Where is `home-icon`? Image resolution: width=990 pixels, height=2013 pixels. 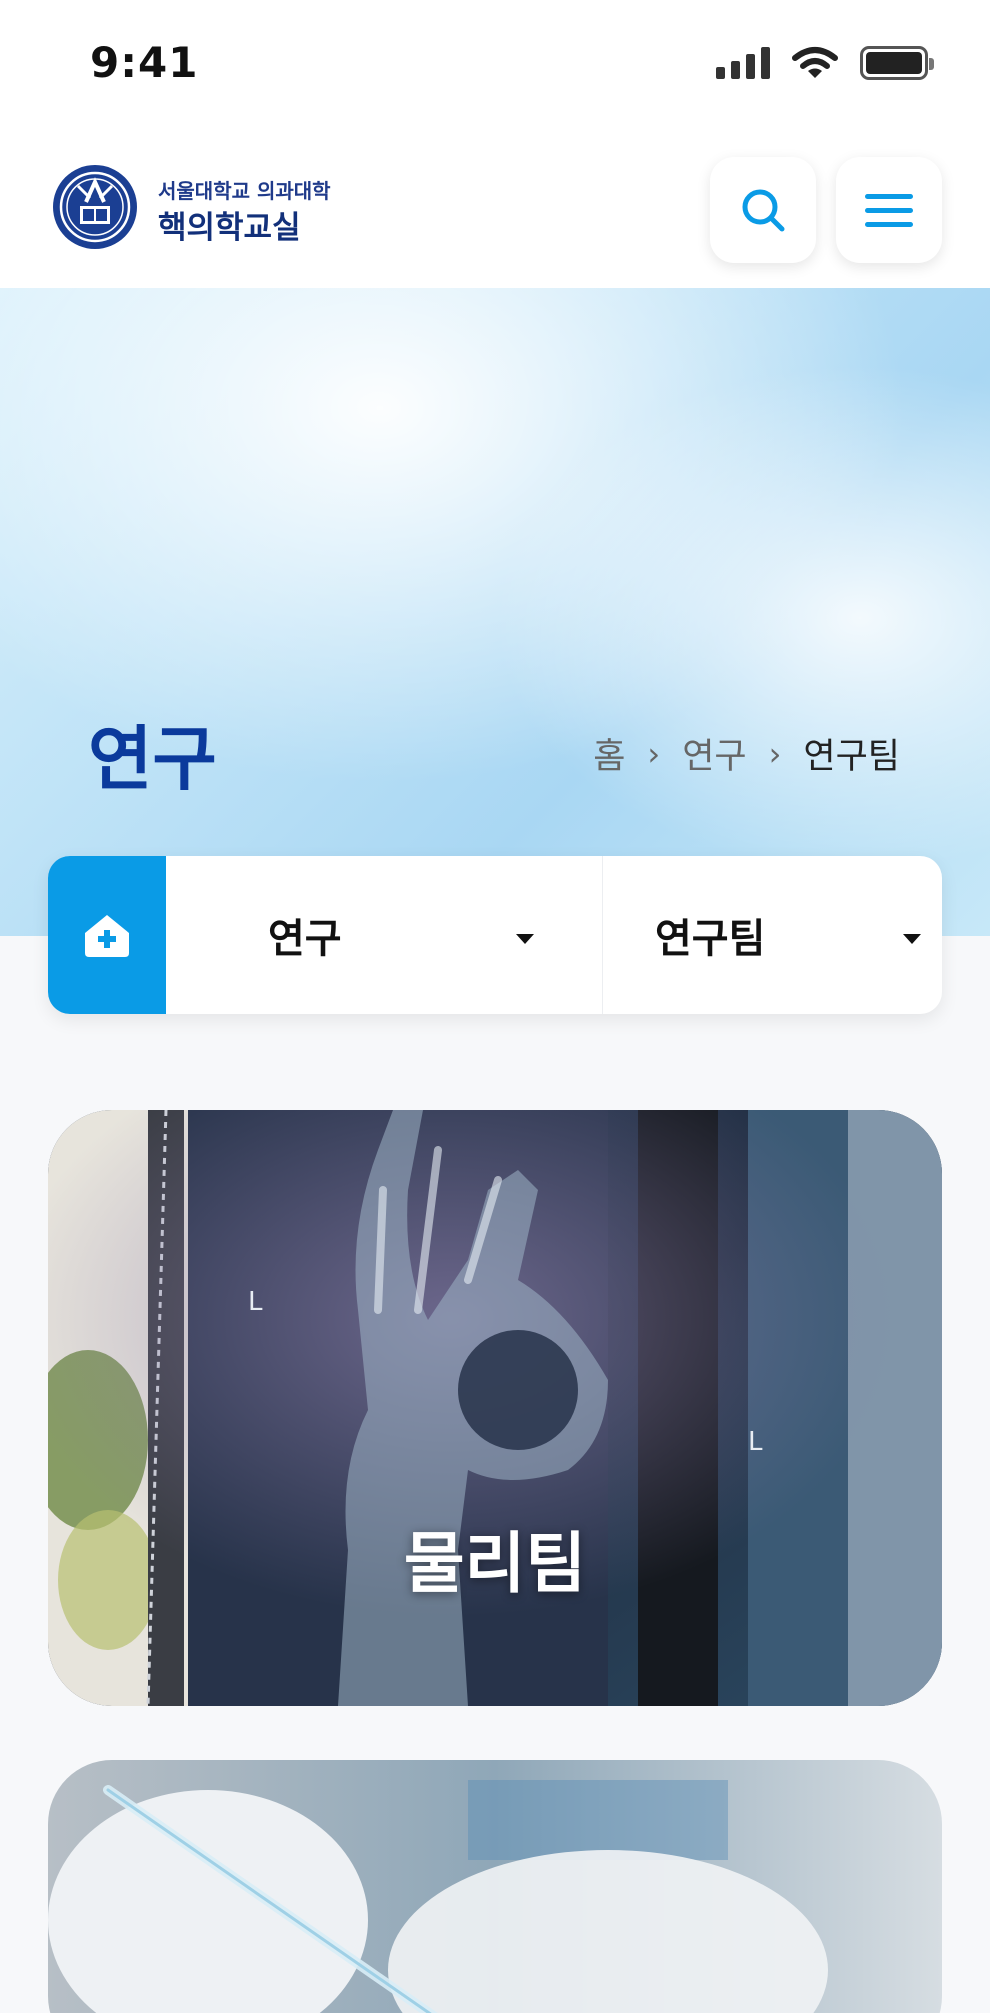 home-icon is located at coordinates (107, 936).